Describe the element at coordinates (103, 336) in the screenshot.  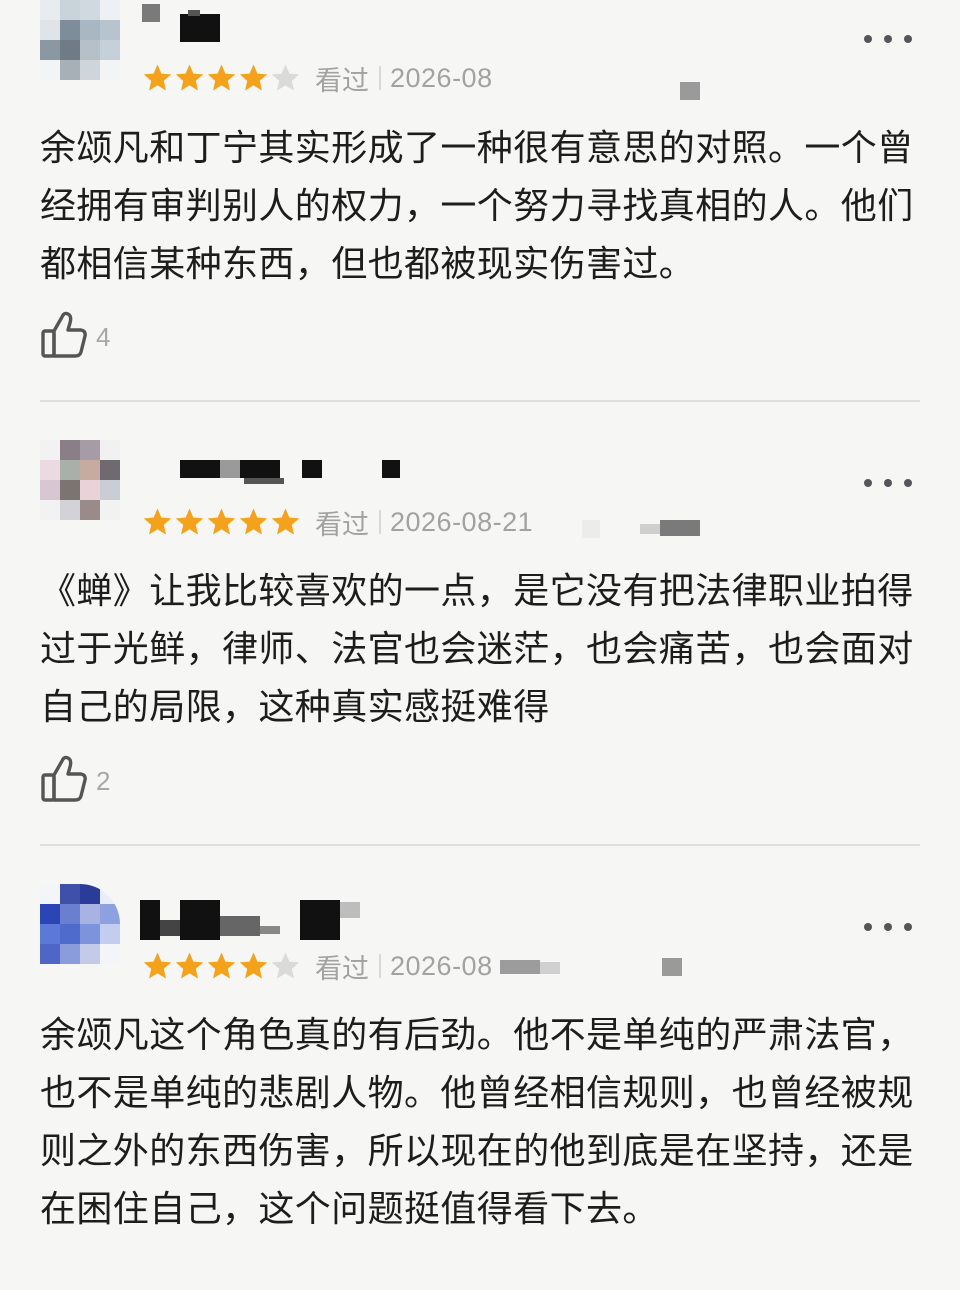
I see `like-count: 4` at that location.